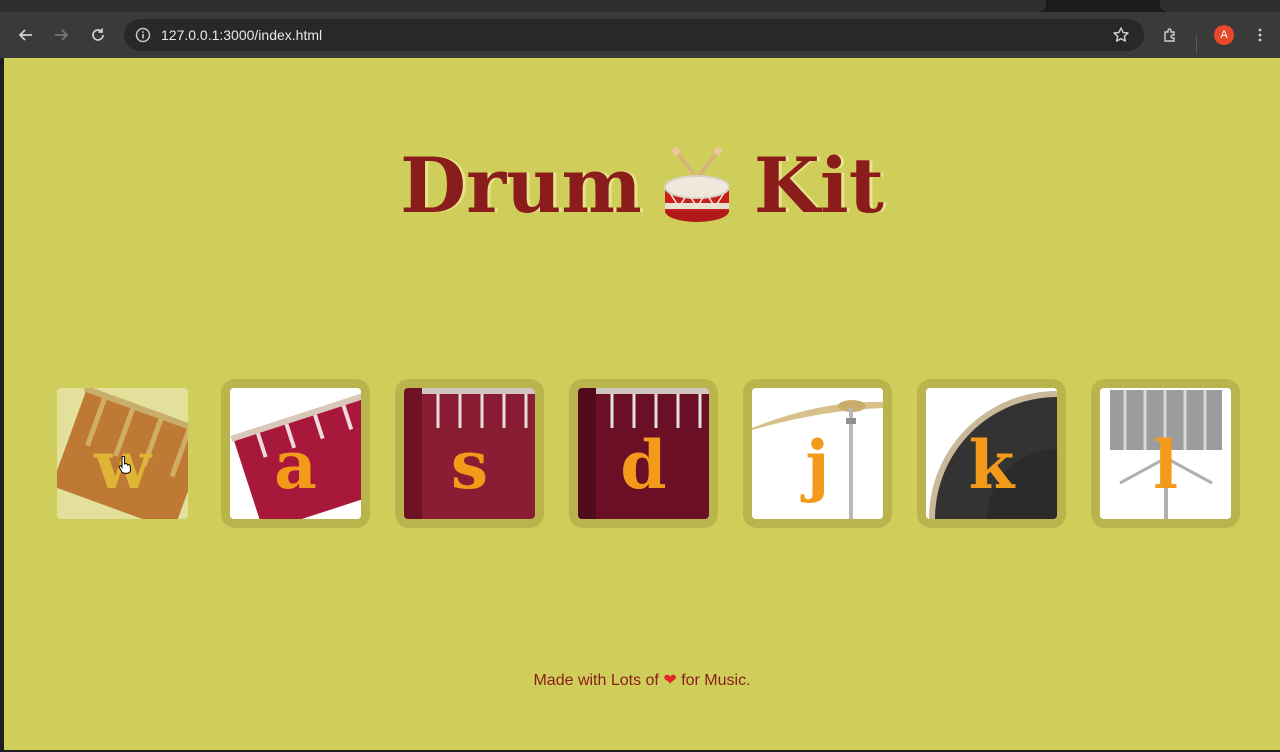  I want to click on drum-button-k: k, so click(991, 453).